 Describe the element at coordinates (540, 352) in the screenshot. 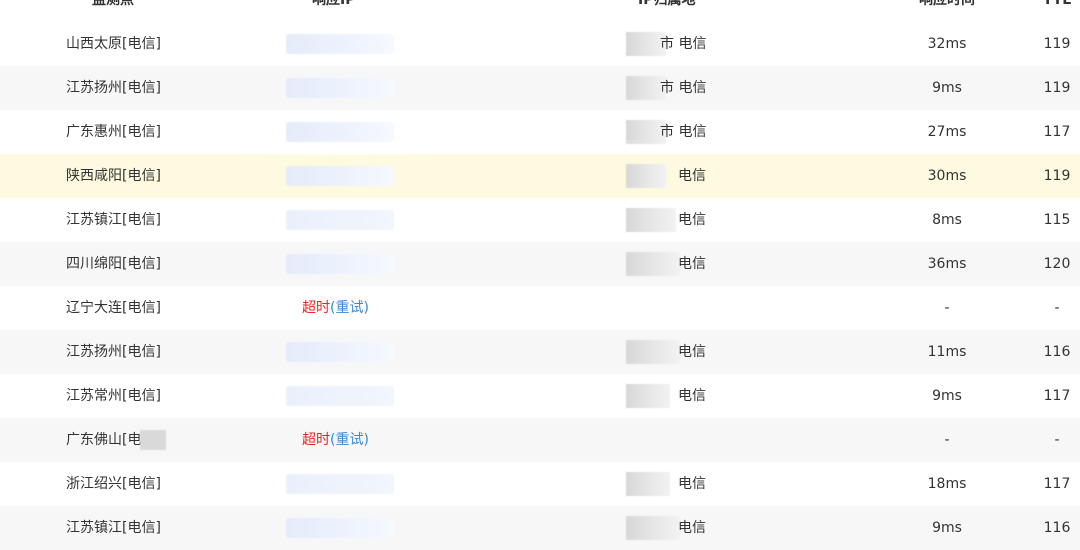

I see `table-row: 江苏扬州[电信] 电信 11ms 116` at that location.